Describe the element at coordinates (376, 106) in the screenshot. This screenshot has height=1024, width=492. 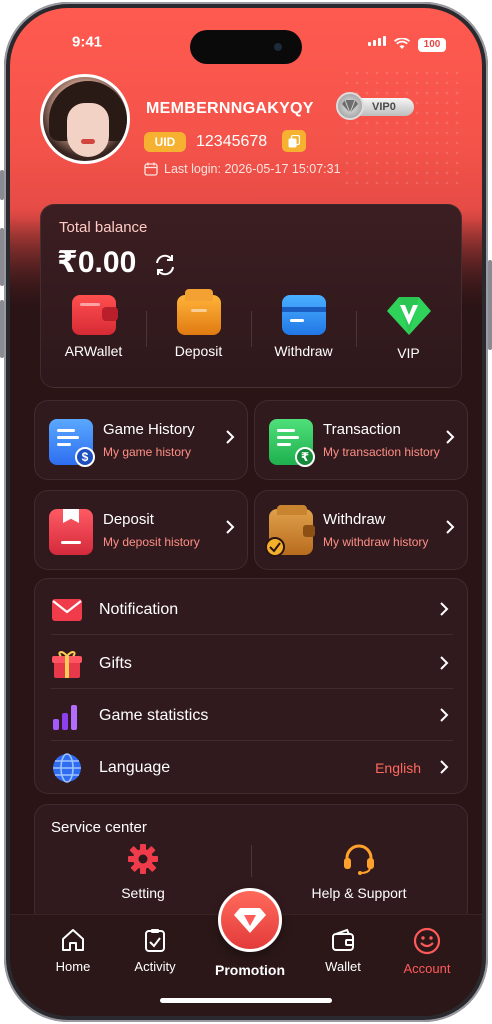
I see `vip-badge: VIP0` at that location.